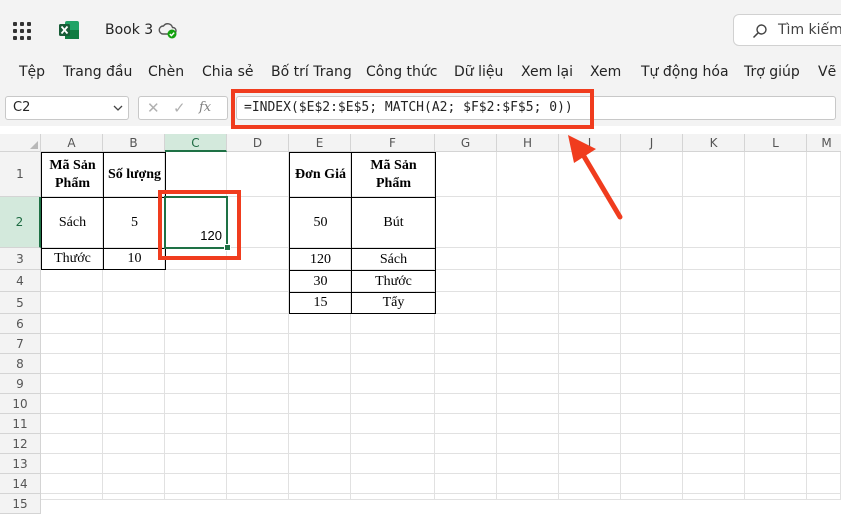 The width and height of the screenshot is (841, 514). Describe the element at coordinates (528, 143) in the screenshot. I see `column-header-h: H` at that location.